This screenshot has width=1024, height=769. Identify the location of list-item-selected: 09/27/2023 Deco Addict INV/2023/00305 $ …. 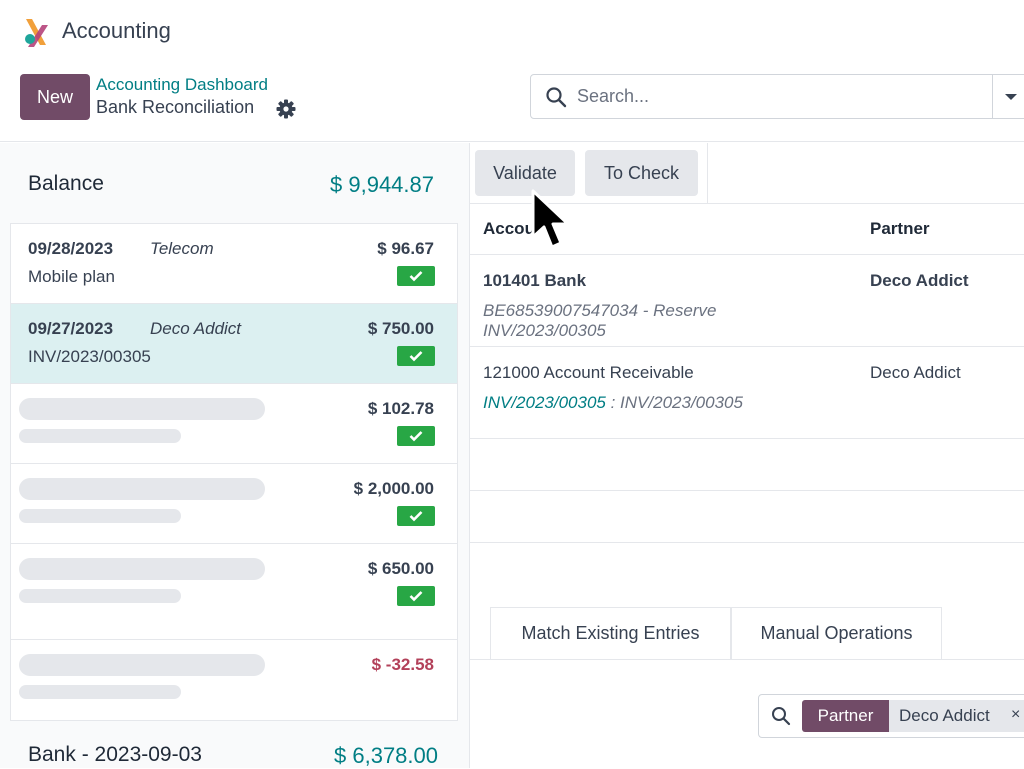
(234, 344).